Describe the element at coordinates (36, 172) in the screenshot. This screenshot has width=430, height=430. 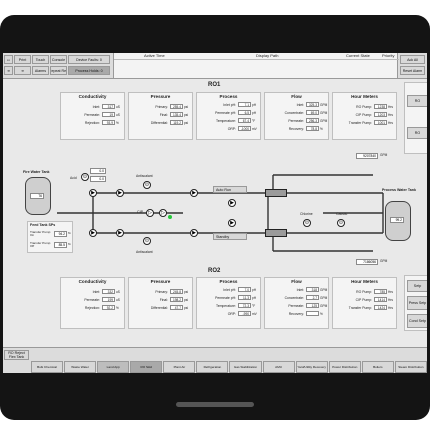
I see `fire-water-tank-label: Fire Water Tank` at that location.